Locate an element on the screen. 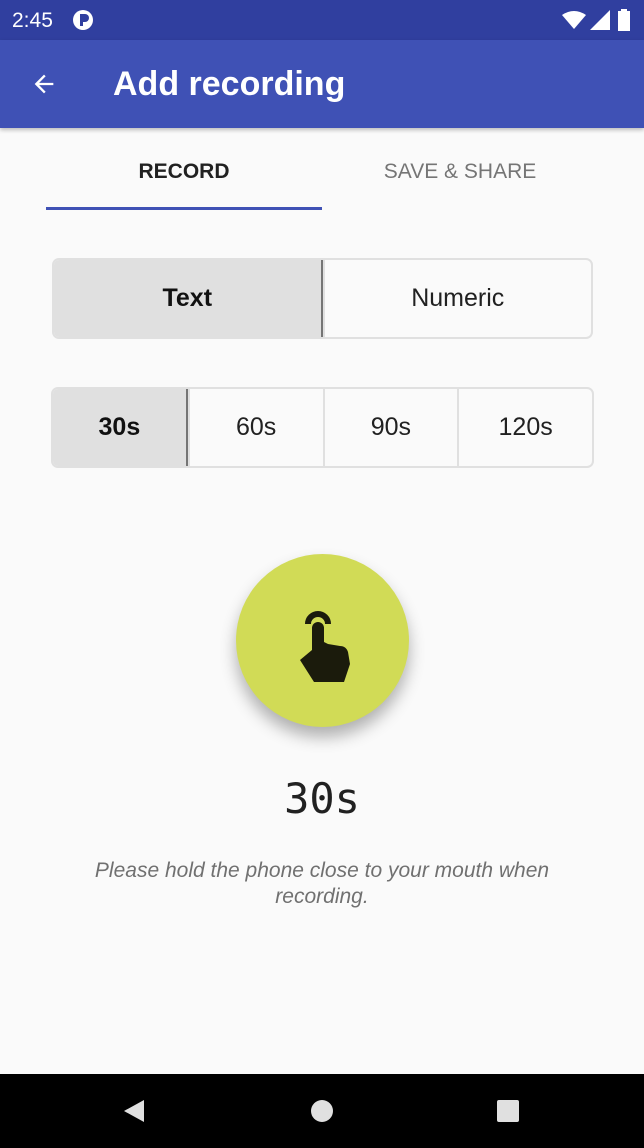 The image size is (644, 1148). duration-60s-button: 60s is located at coordinates (255, 427).